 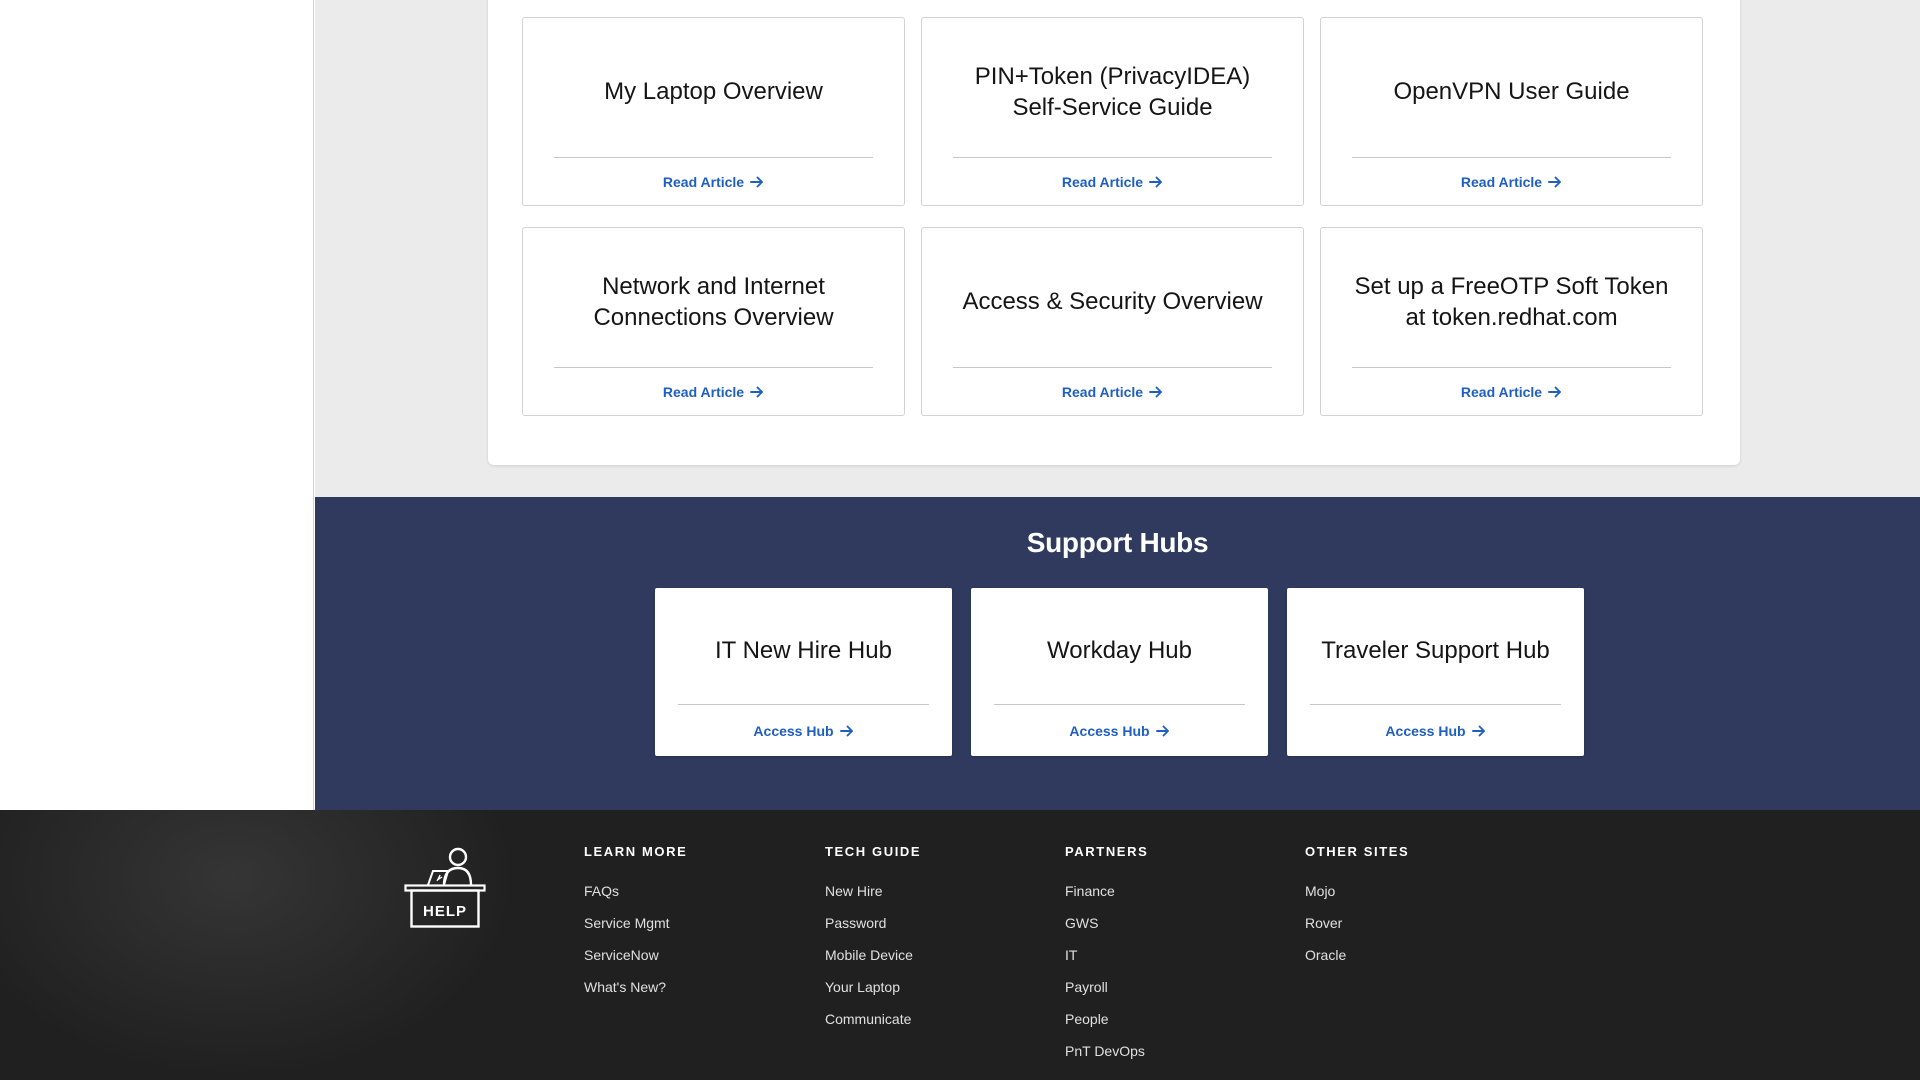 I want to click on footer-link-whats-new: What's New?, so click(x=694, y=987).